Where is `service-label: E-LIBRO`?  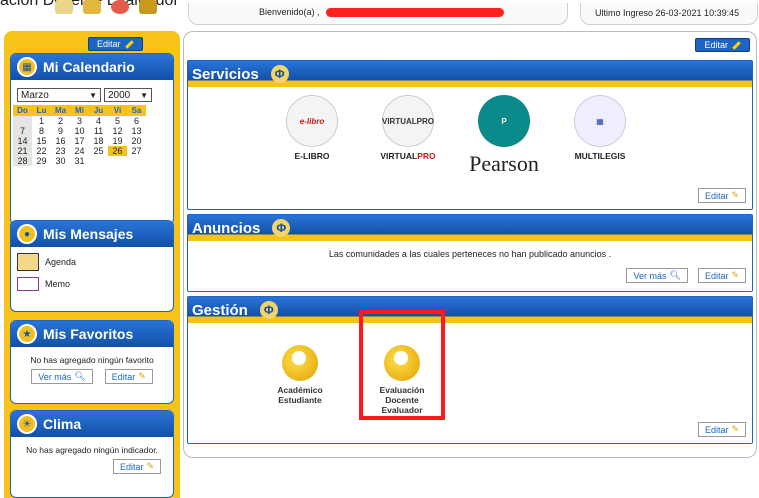
service-label: E-LIBRO is located at coordinates (312, 156).